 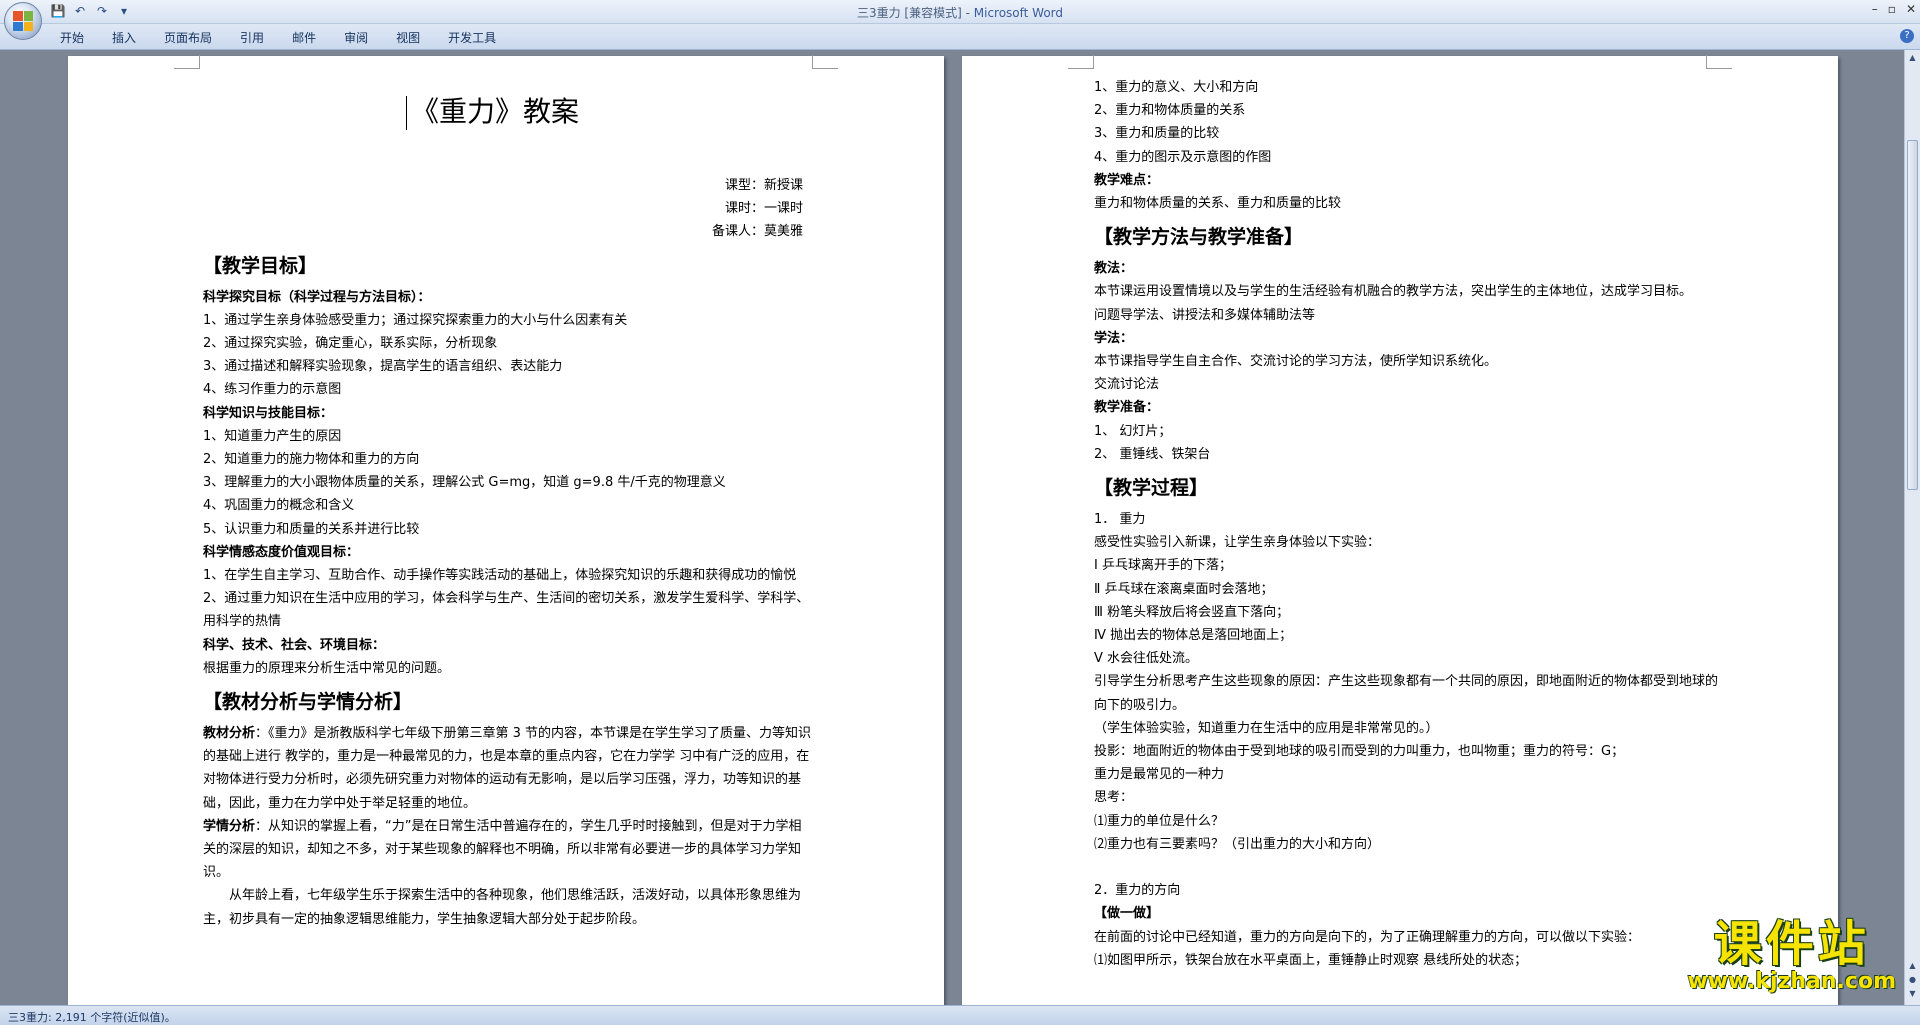 What do you see at coordinates (1120, 520) in the screenshot?
I see `step-heading: 1． 重力` at bounding box center [1120, 520].